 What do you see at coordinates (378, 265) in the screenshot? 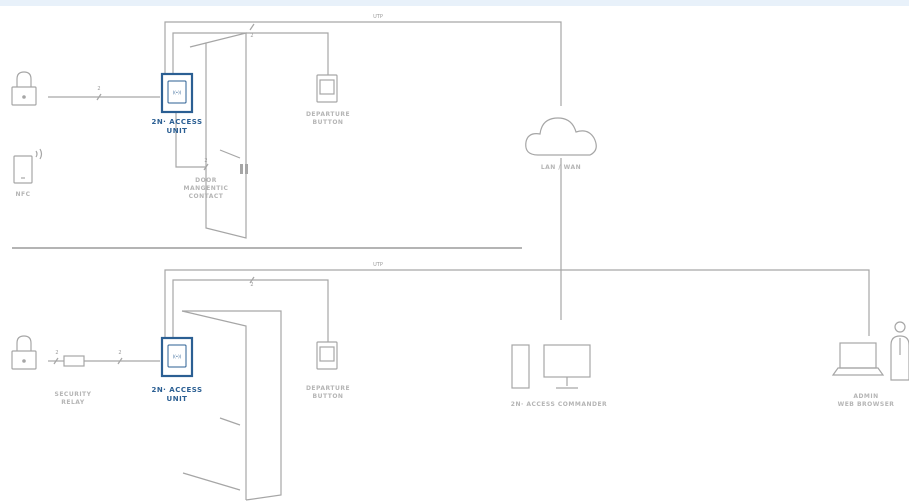
I see `utp-label-bottom: UTP` at bounding box center [378, 265].